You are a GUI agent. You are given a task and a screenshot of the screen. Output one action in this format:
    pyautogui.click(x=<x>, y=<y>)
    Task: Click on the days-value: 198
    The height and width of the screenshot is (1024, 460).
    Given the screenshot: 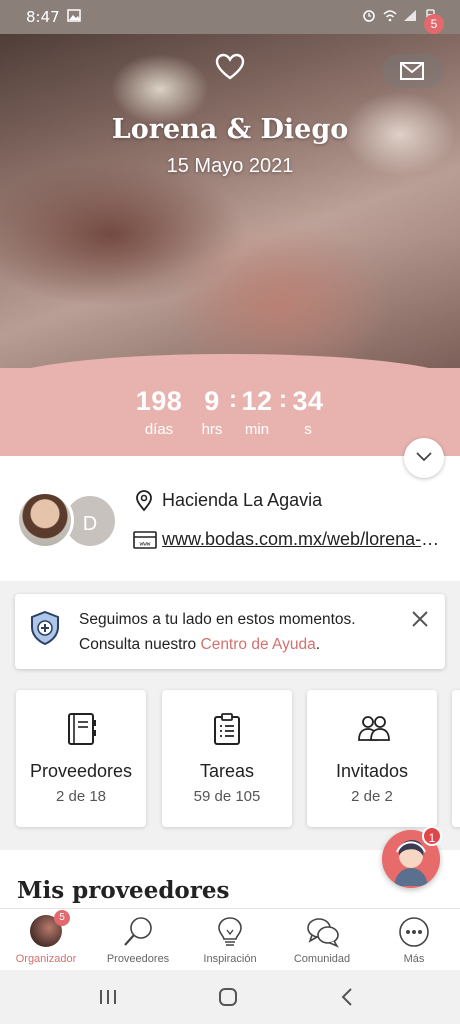 What is the action you would take?
    pyautogui.click(x=159, y=401)
    